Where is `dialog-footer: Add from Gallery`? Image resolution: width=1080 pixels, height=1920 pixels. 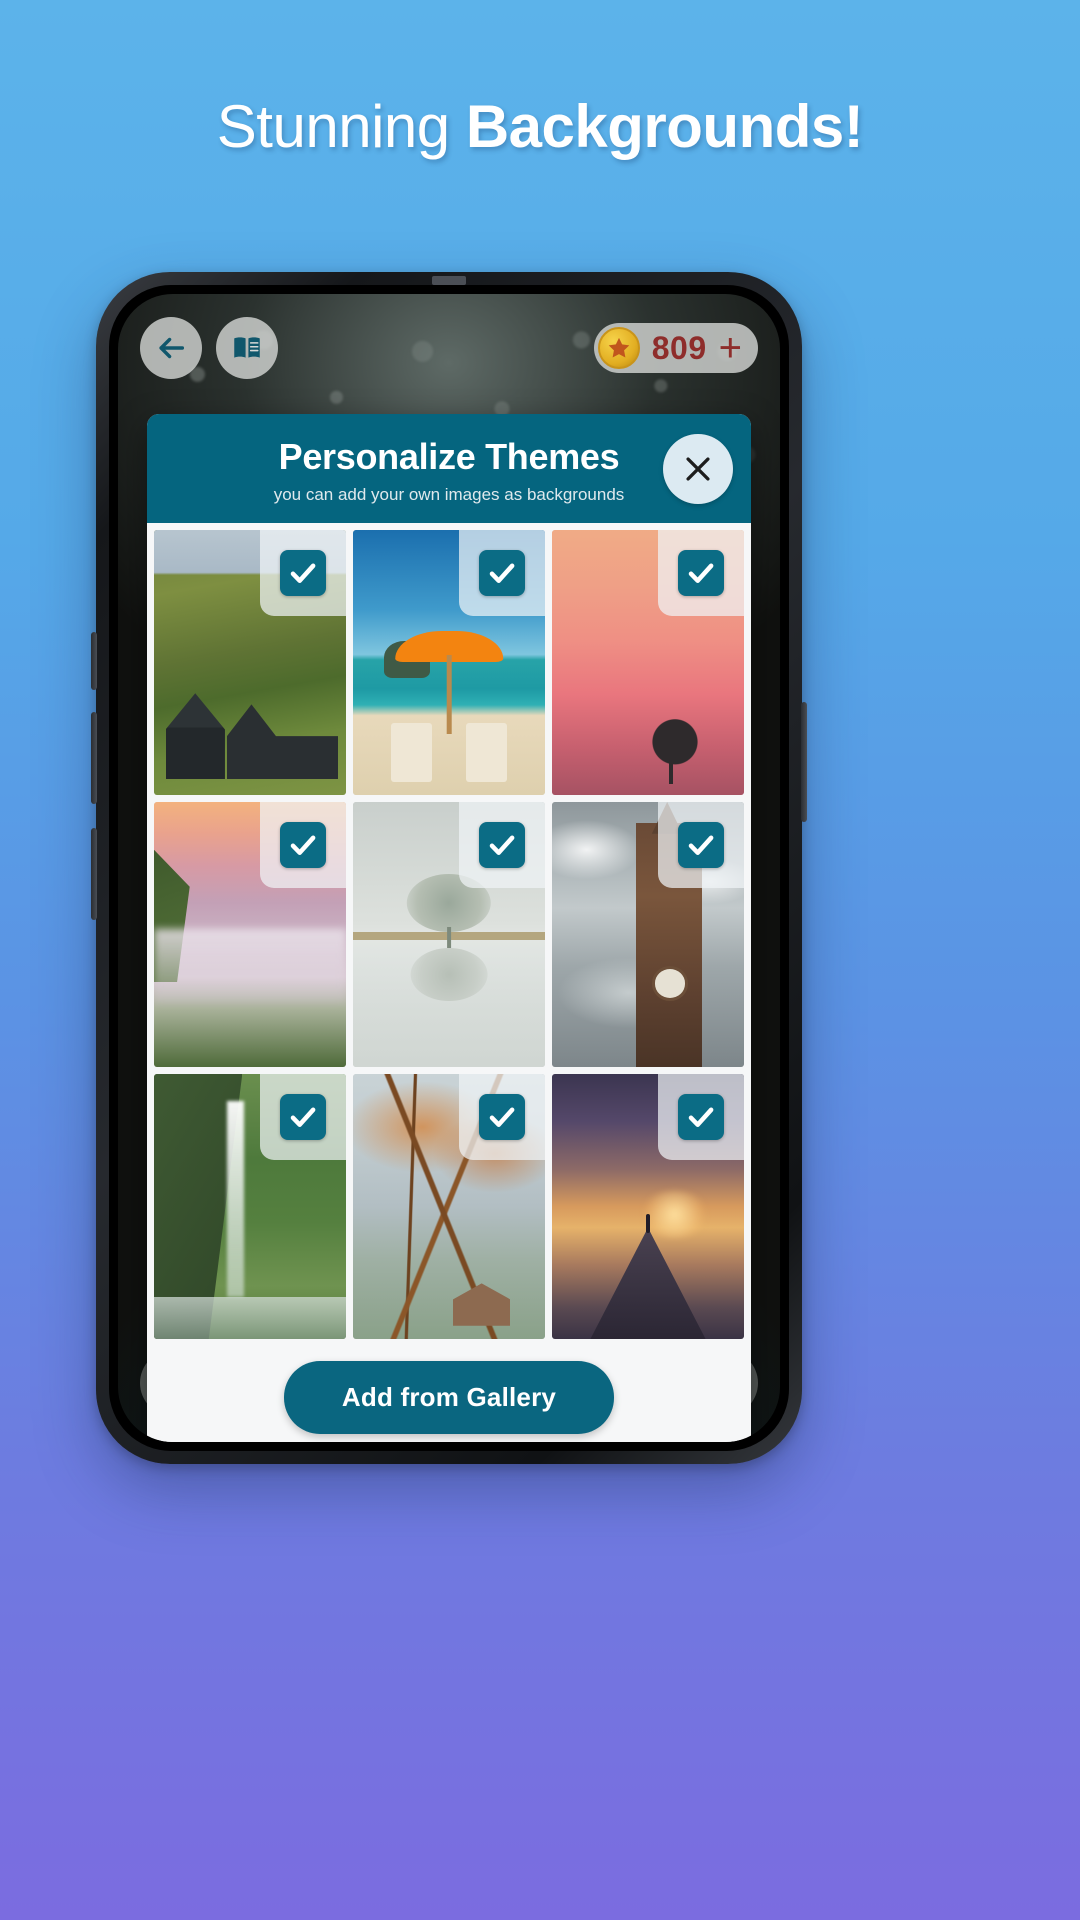 dialog-footer: Add from Gallery is located at coordinates (449, 1390).